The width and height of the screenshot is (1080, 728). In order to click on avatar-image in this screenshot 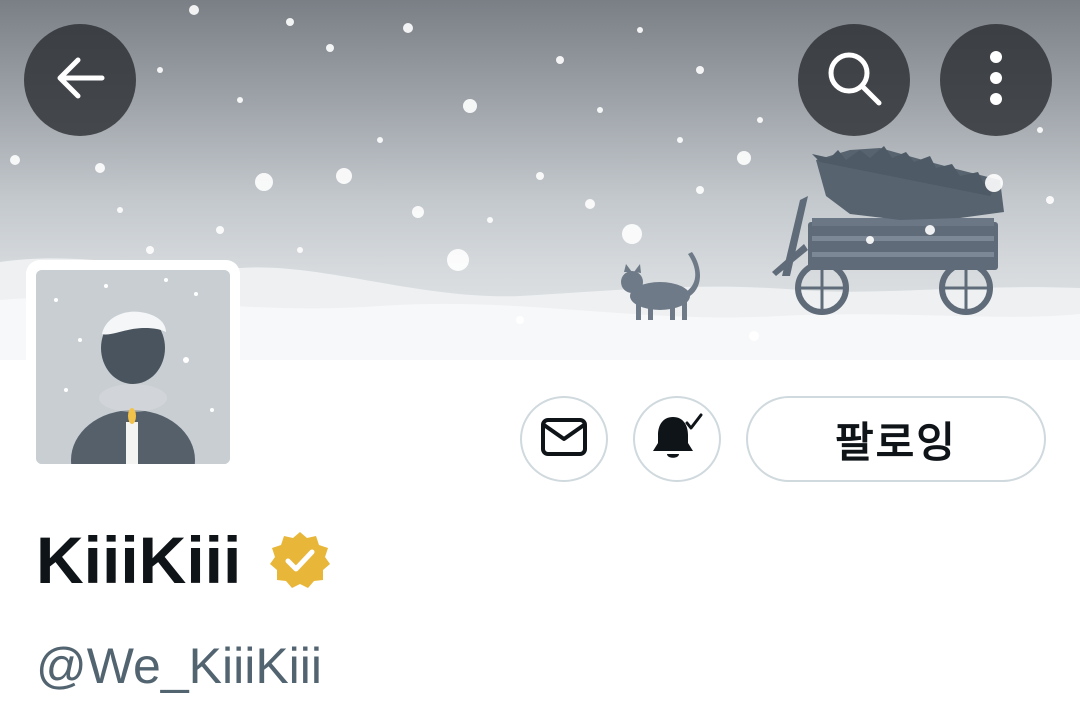, I will do `click(133, 367)`.